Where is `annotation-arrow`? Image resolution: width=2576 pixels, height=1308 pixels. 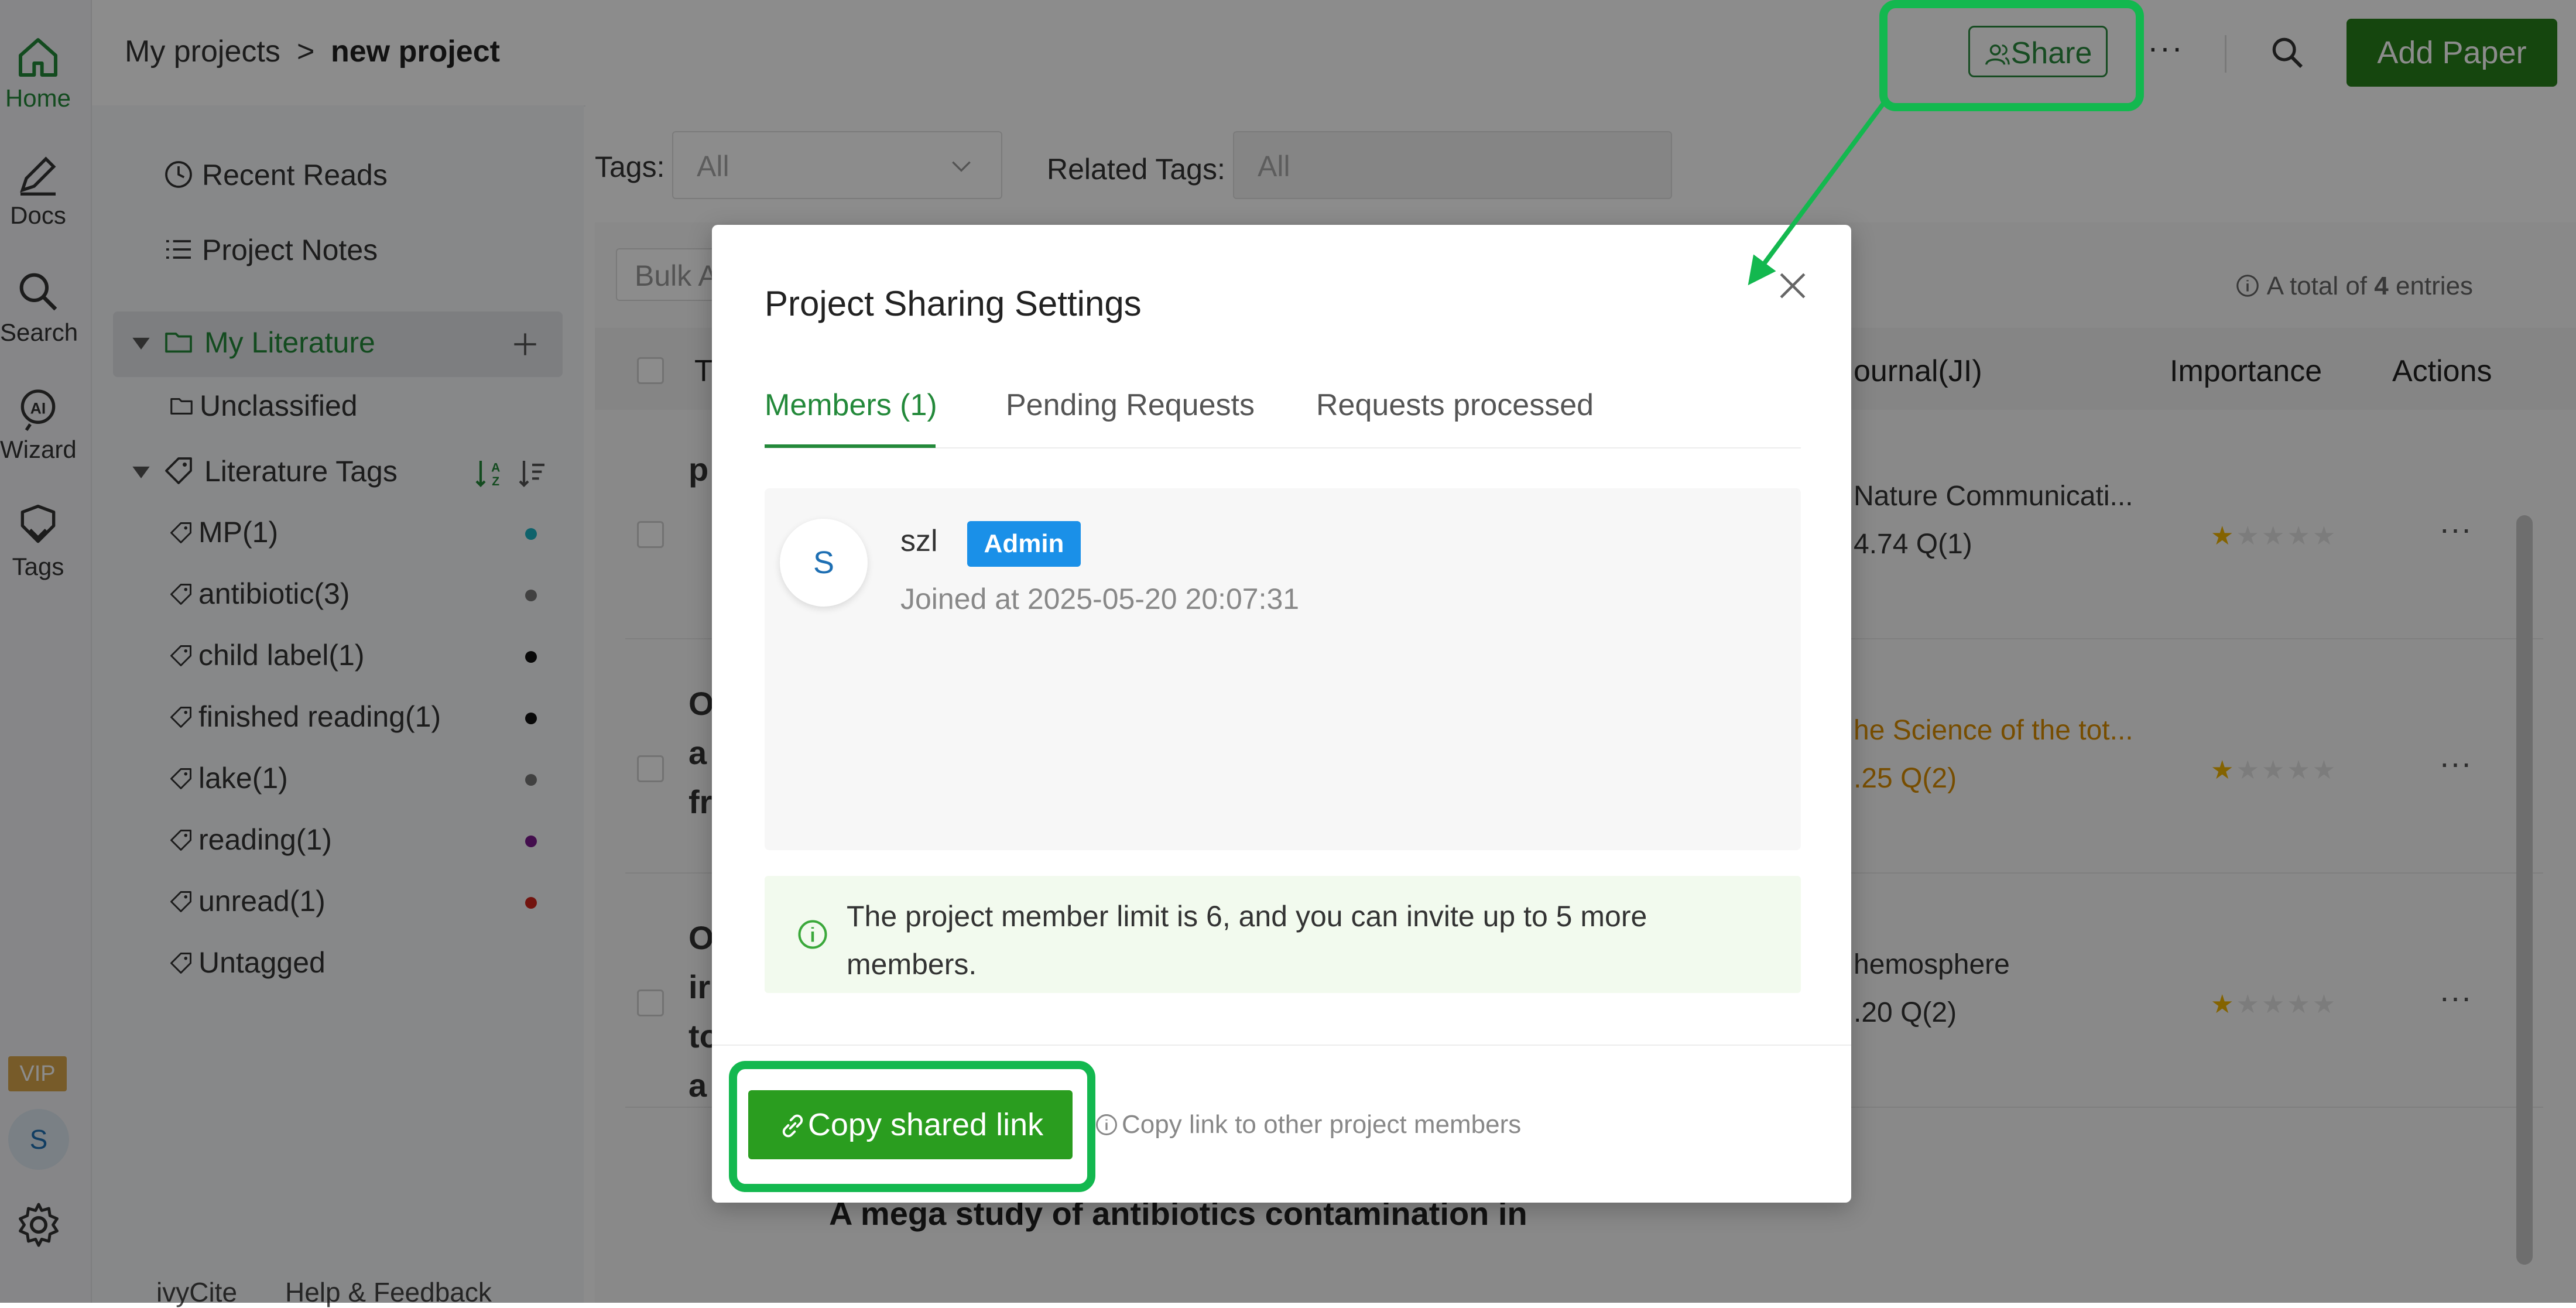
annotation-arrow is located at coordinates (1818, 192).